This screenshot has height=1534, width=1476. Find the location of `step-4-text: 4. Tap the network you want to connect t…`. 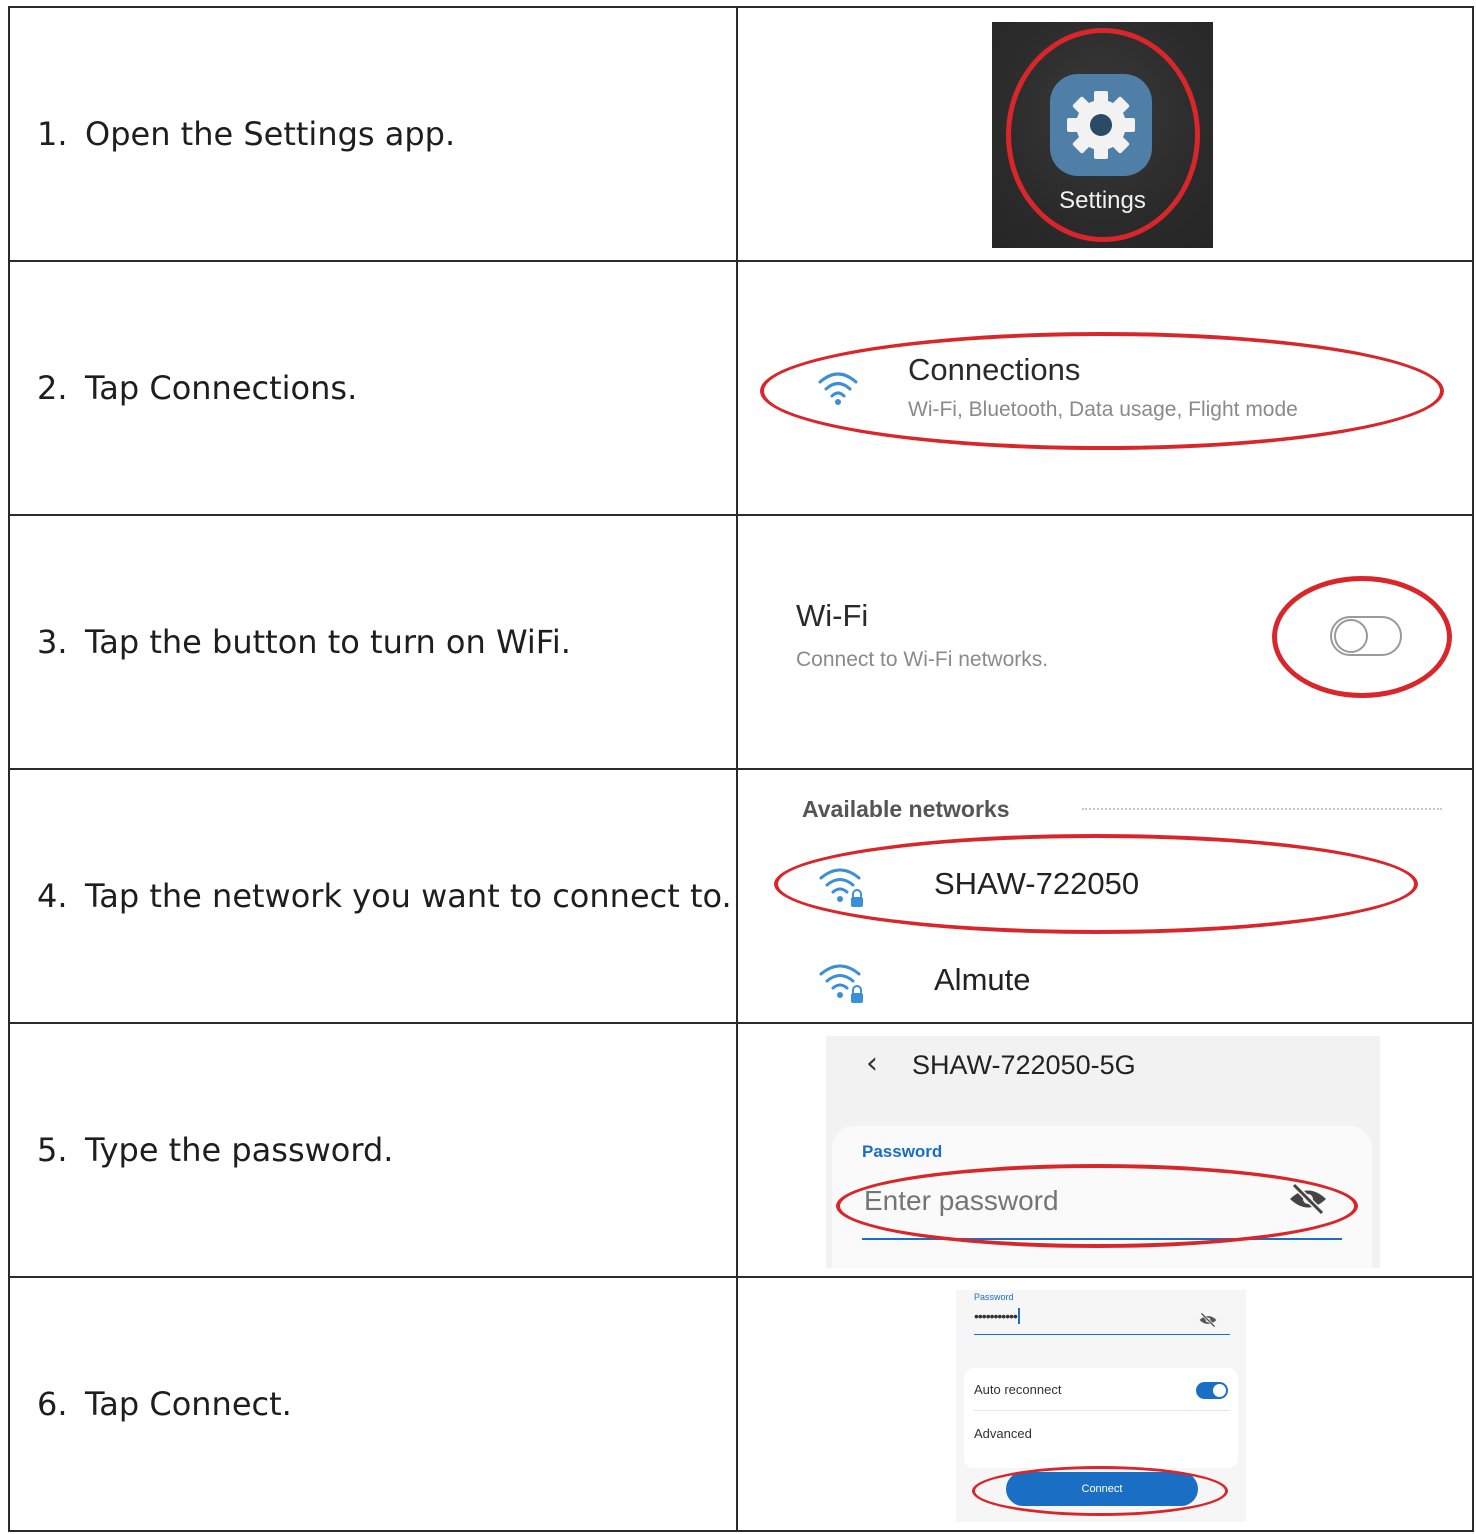

step-4-text: 4. Tap the network you want to connect t… is located at coordinates (373, 896).